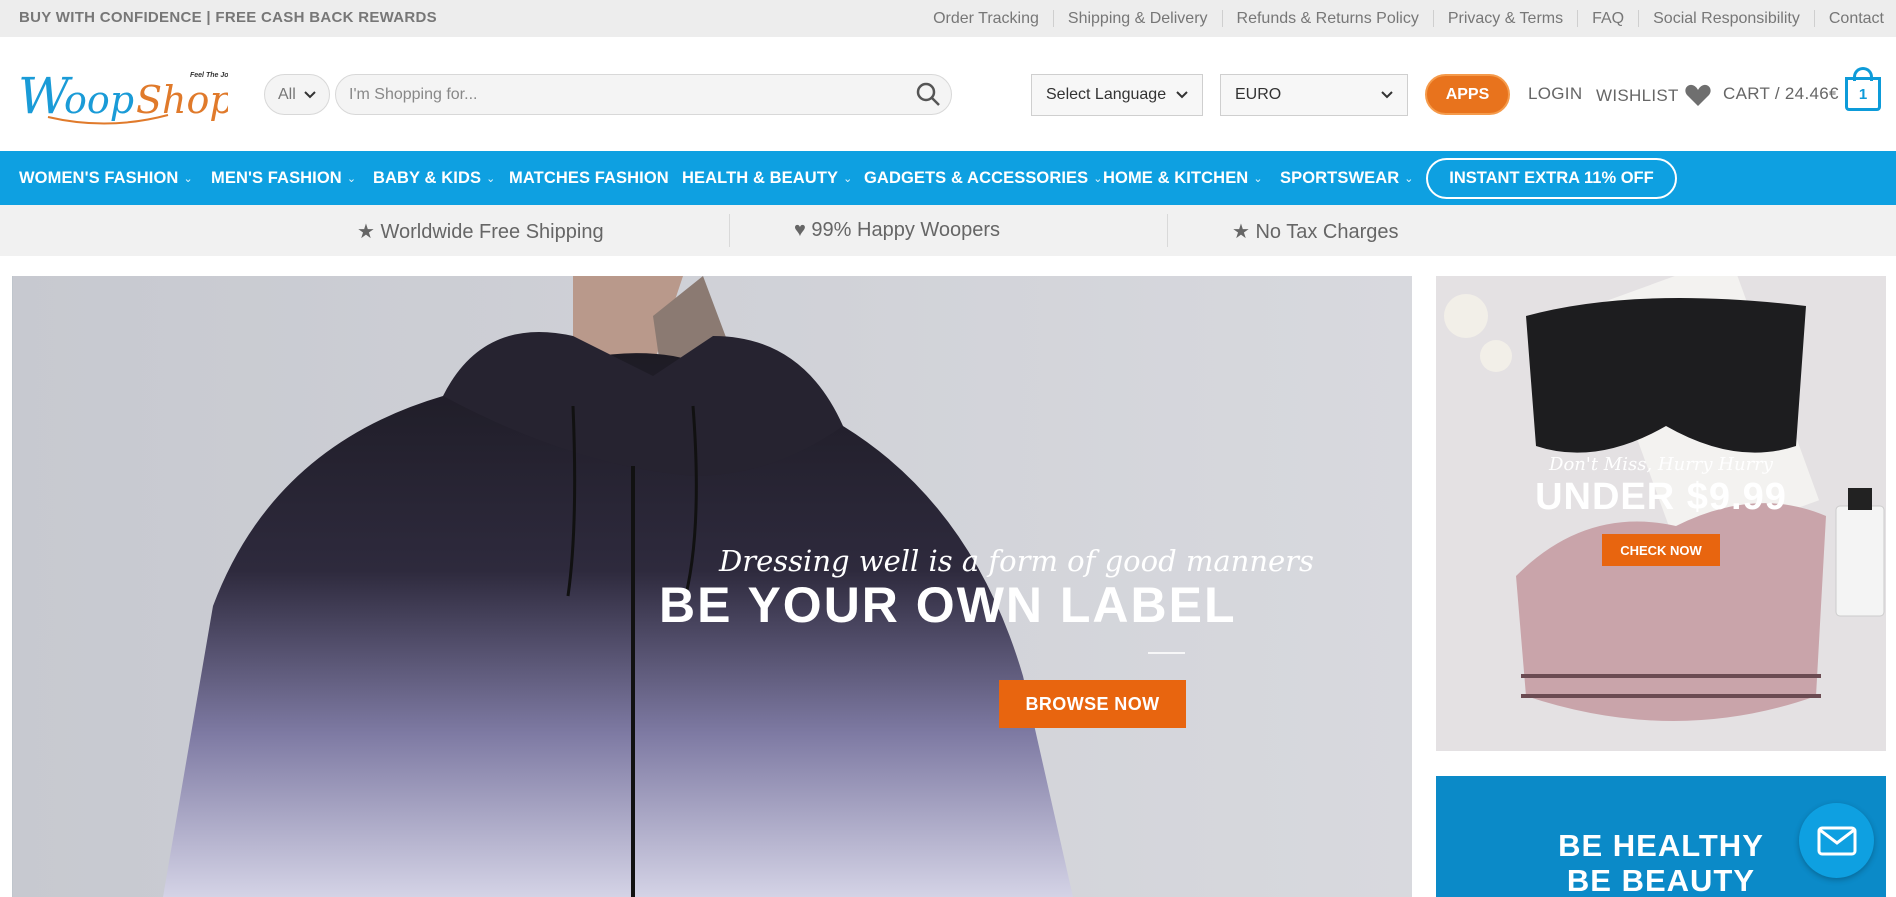 The image size is (1896, 897). Describe the element at coordinates (986, 18) in the screenshot. I see `order-tracking-link: Order Tracking` at that location.